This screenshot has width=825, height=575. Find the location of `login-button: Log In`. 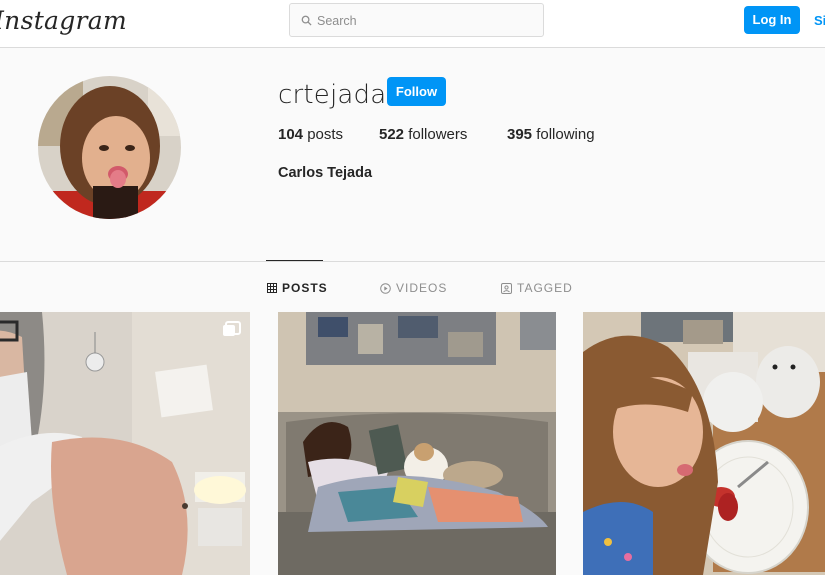

login-button: Log In is located at coordinates (772, 20).